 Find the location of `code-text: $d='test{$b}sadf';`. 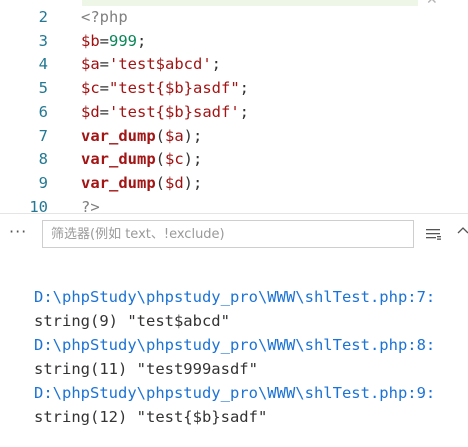

code-text: $d='test{$b}sadf'; is located at coordinates (165, 112).